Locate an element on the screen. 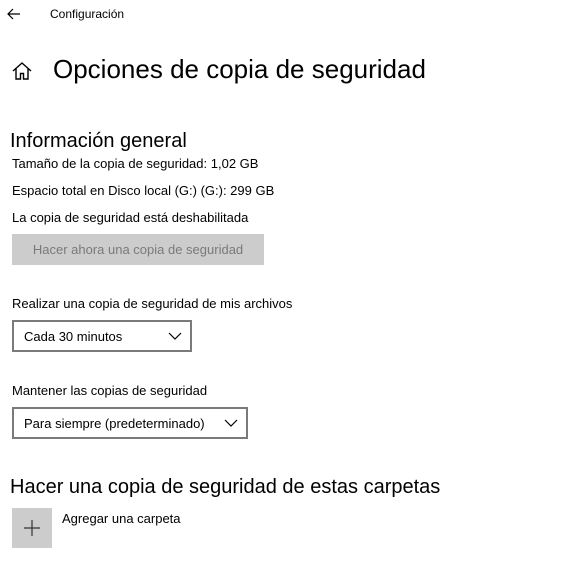 The image size is (585, 565). add-folder-label: Agregar una carpeta is located at coordinates (121, 518).